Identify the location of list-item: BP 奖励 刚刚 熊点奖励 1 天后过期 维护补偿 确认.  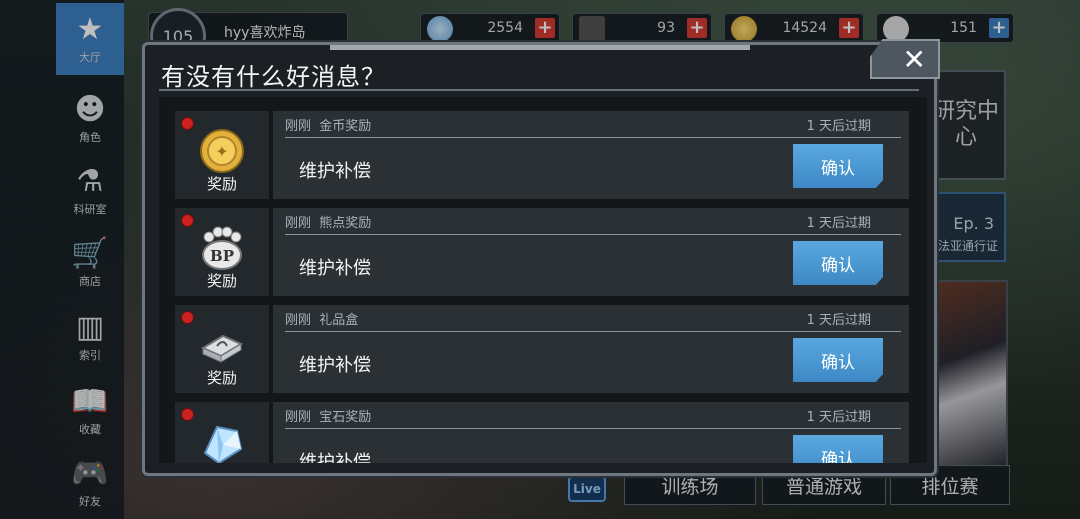
(542, 253).